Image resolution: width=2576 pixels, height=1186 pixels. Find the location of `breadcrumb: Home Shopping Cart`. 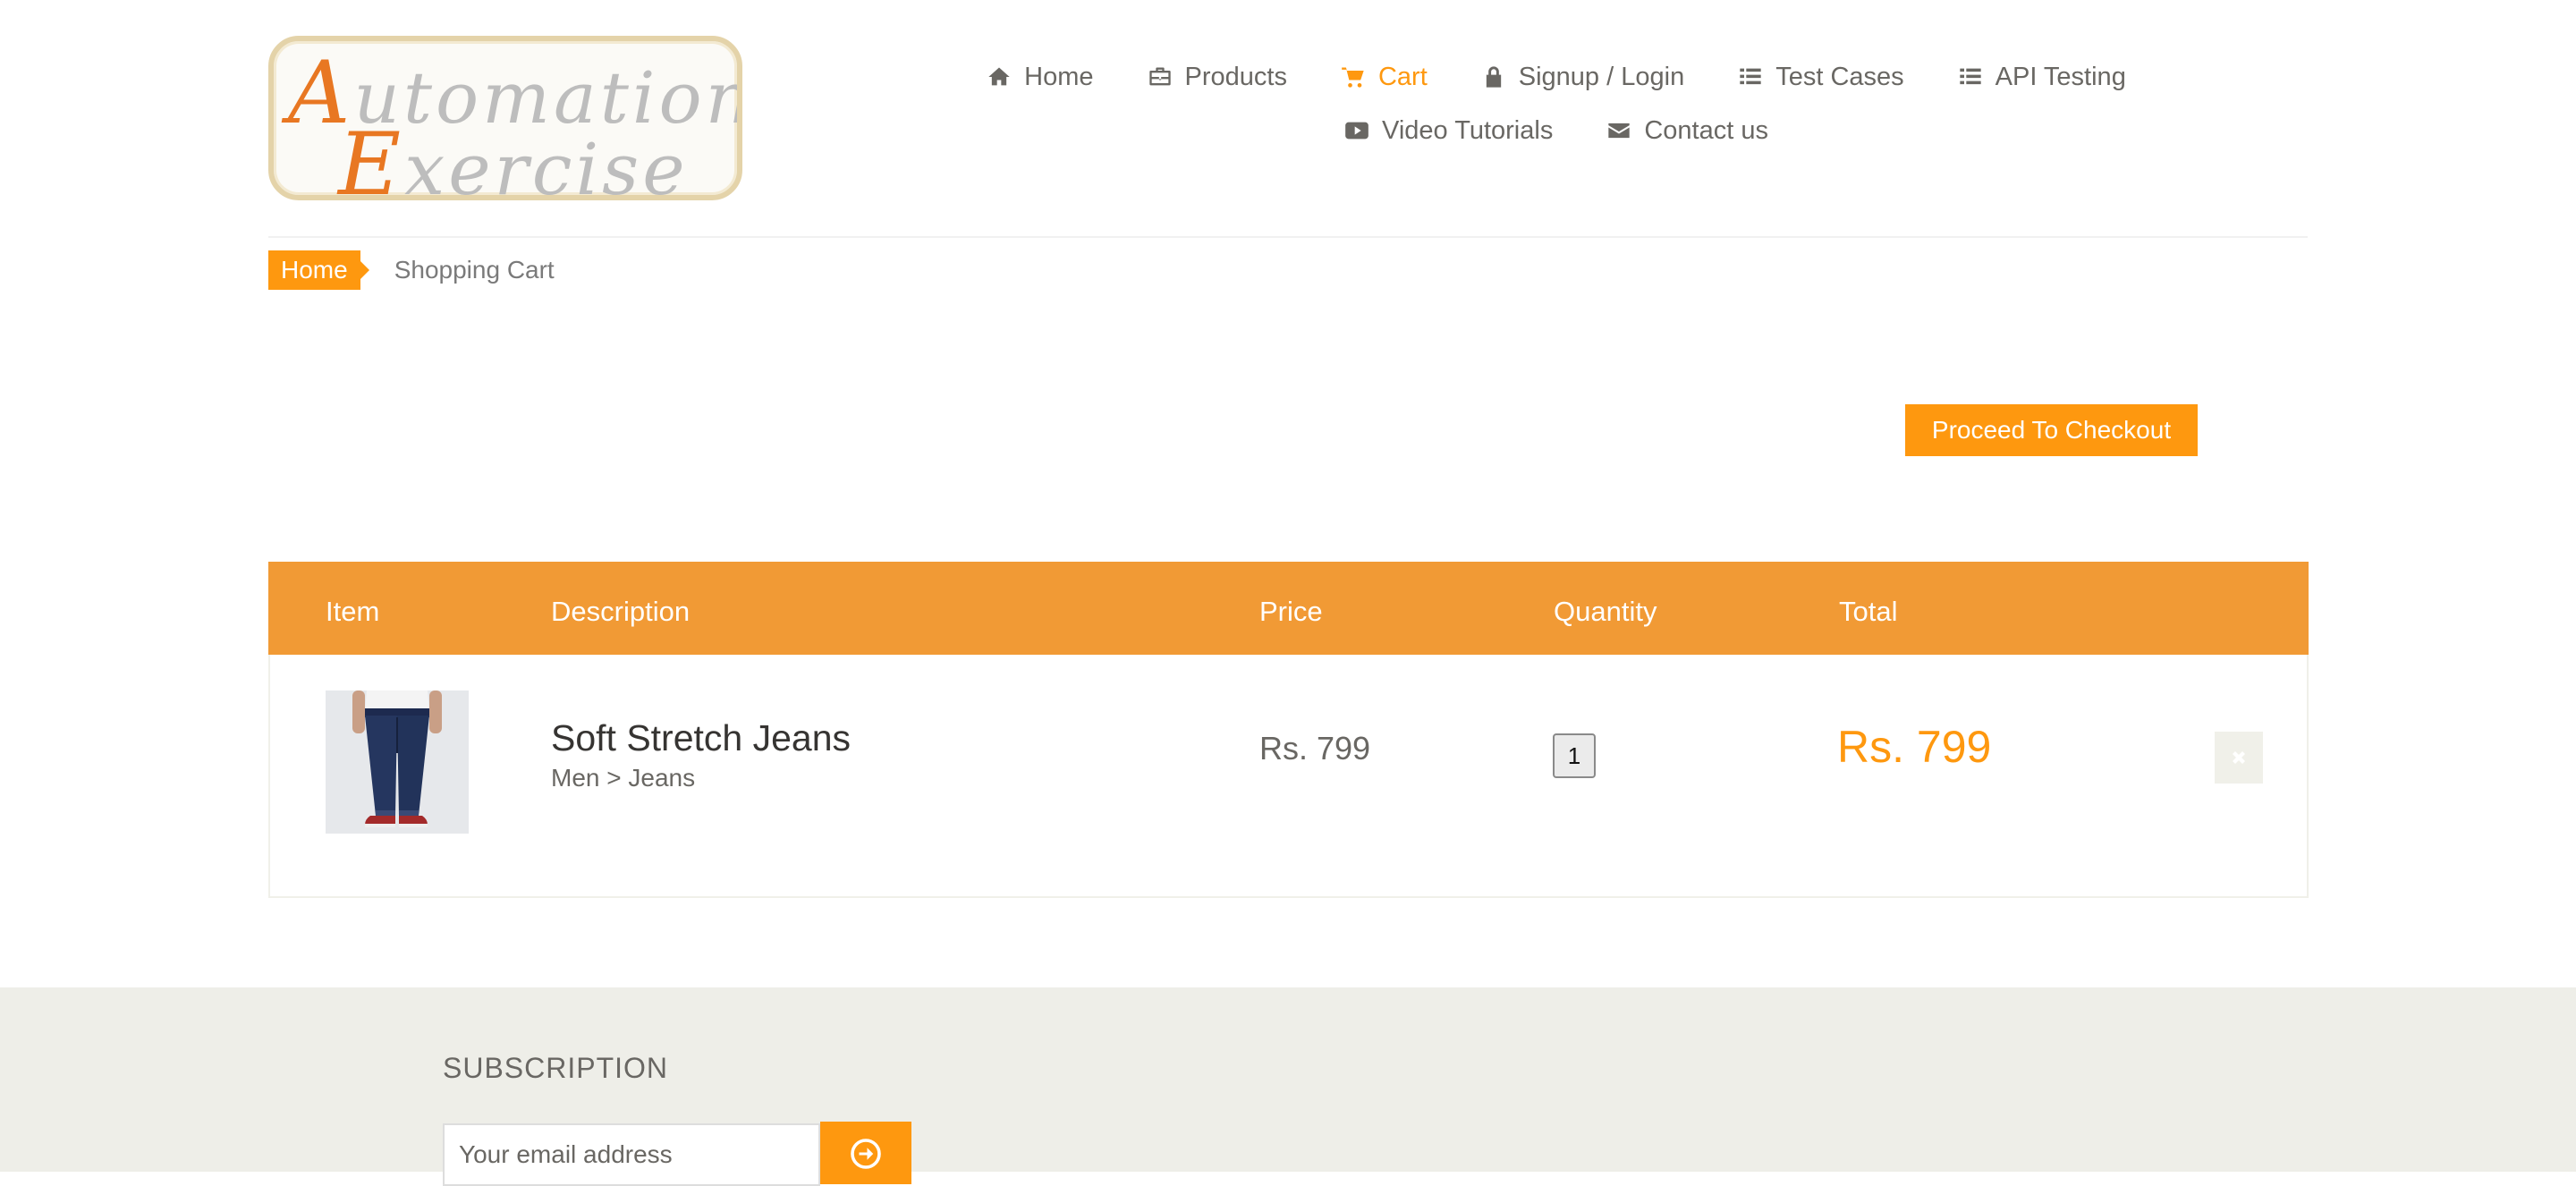

breadcrumb: Home Shopping Cart is located at coordinates (411, 270).